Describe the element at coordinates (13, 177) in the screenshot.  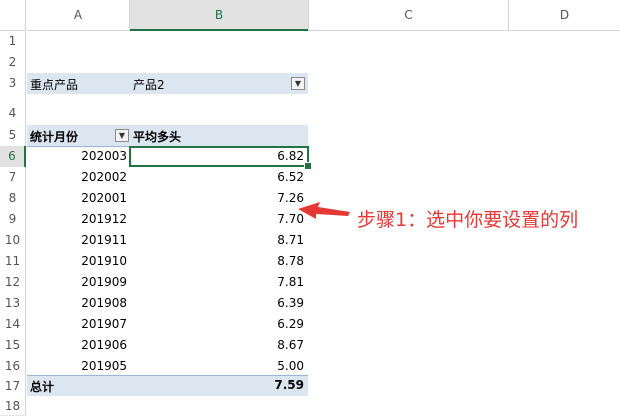
I see `row-header-7: 7` at that location.